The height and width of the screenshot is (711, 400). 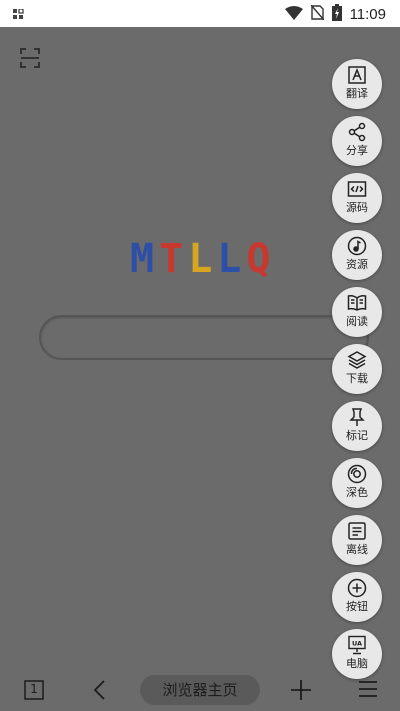 What do you see at coordinates (357, 132) in the screenshot?
I see `share-icon` at bounding box center [357, 132].